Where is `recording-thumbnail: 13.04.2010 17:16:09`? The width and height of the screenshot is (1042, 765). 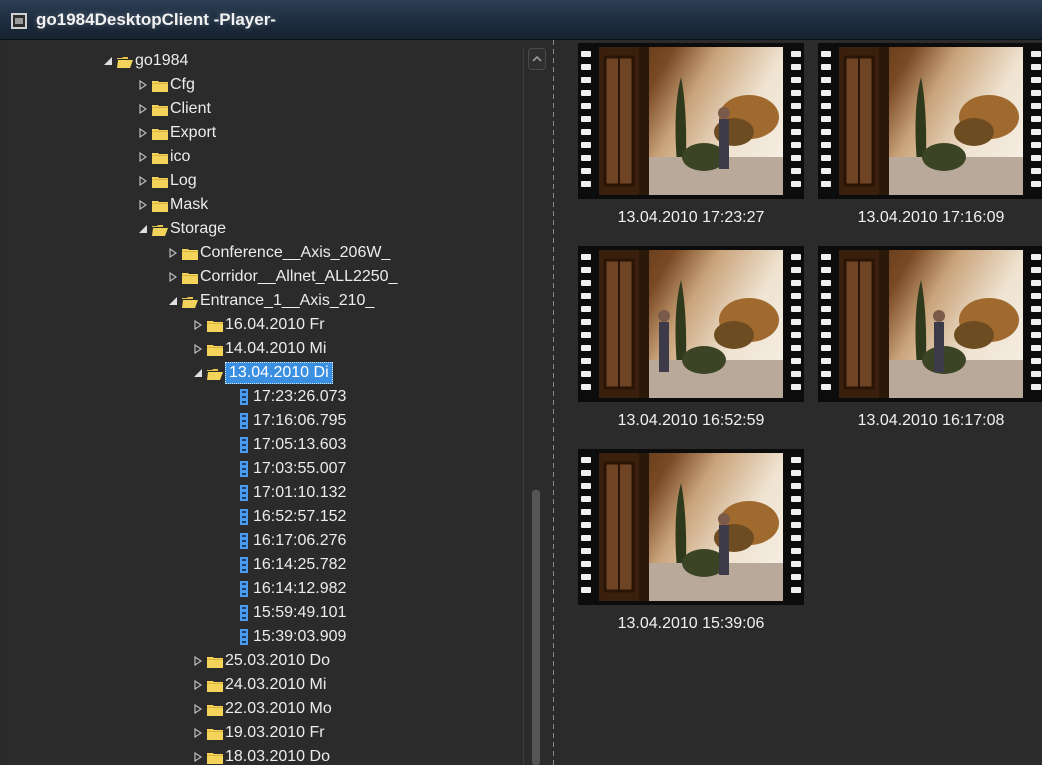
recording-thumbnail: 13.04.2010 17:16:09 is located at coordinates (921, 138).